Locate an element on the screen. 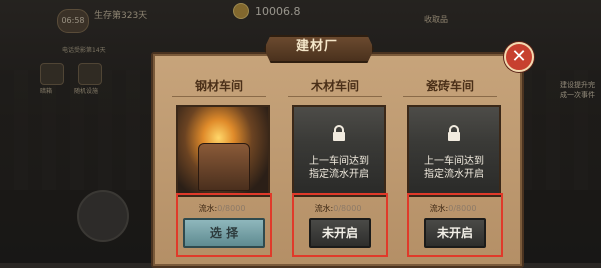 This screenshot has height=268, width=601. select-button: 选 择 is located at coordinates (224, 233).